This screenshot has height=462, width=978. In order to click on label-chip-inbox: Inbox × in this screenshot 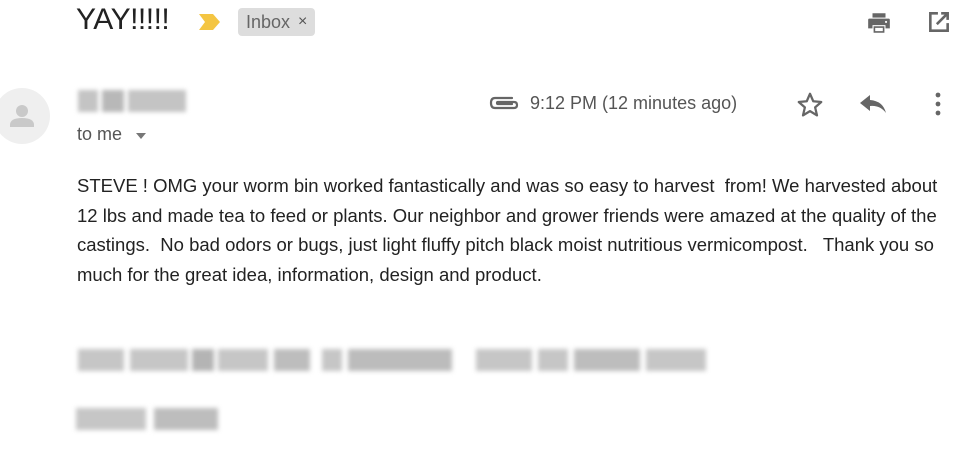, I will do `click(277, 22)`.